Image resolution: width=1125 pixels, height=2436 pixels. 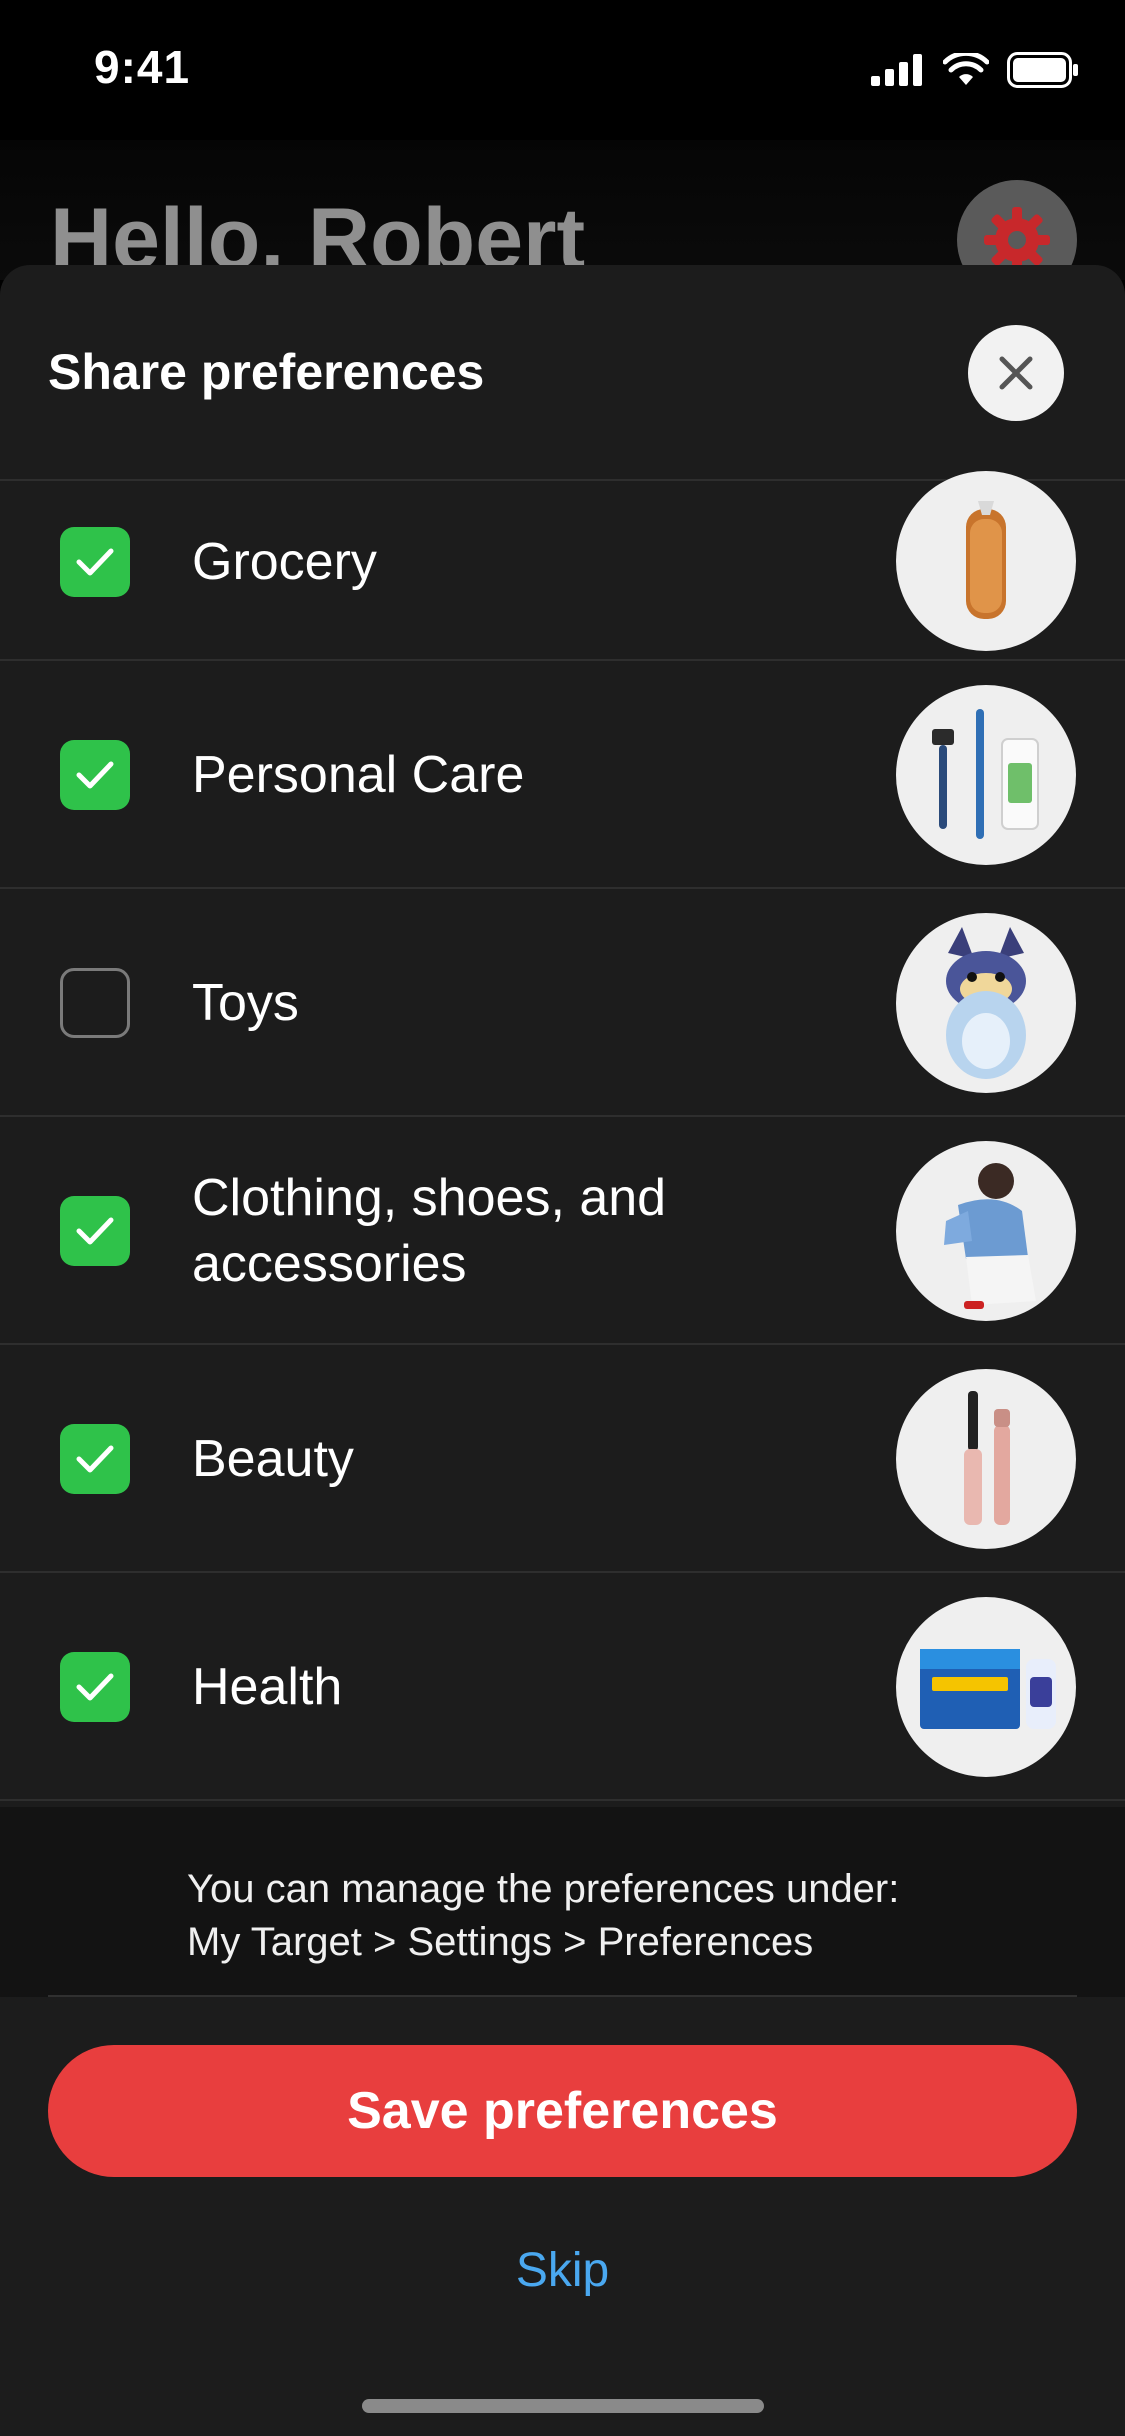 What do you see at coordinates (563, 2406) in the screenshot?
I see `home-indicator` at bounding box center [563, 2406].